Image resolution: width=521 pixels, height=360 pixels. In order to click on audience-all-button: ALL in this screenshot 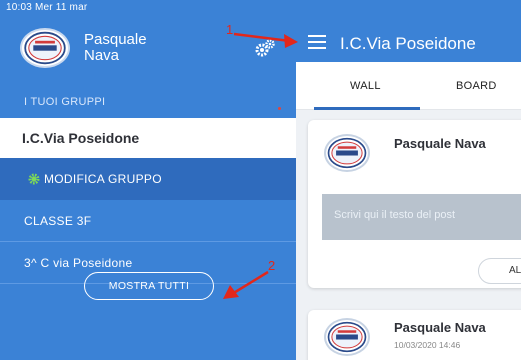, I will do `click(499, 271)`.